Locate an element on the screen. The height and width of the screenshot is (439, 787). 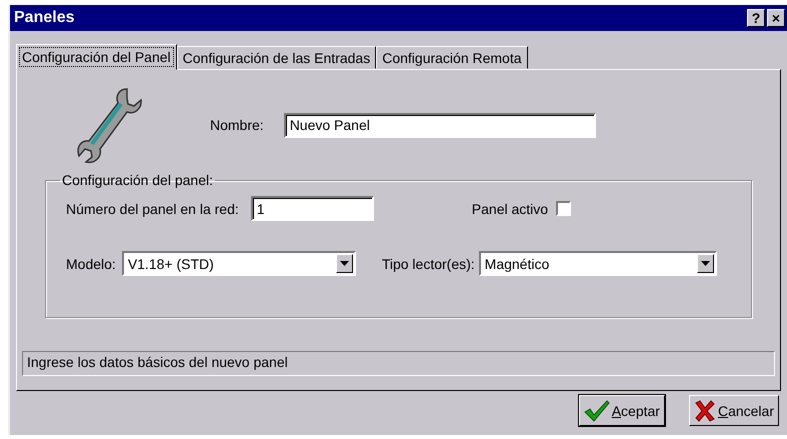
accept-button: Aceptar is located at coordinates (621, 410).